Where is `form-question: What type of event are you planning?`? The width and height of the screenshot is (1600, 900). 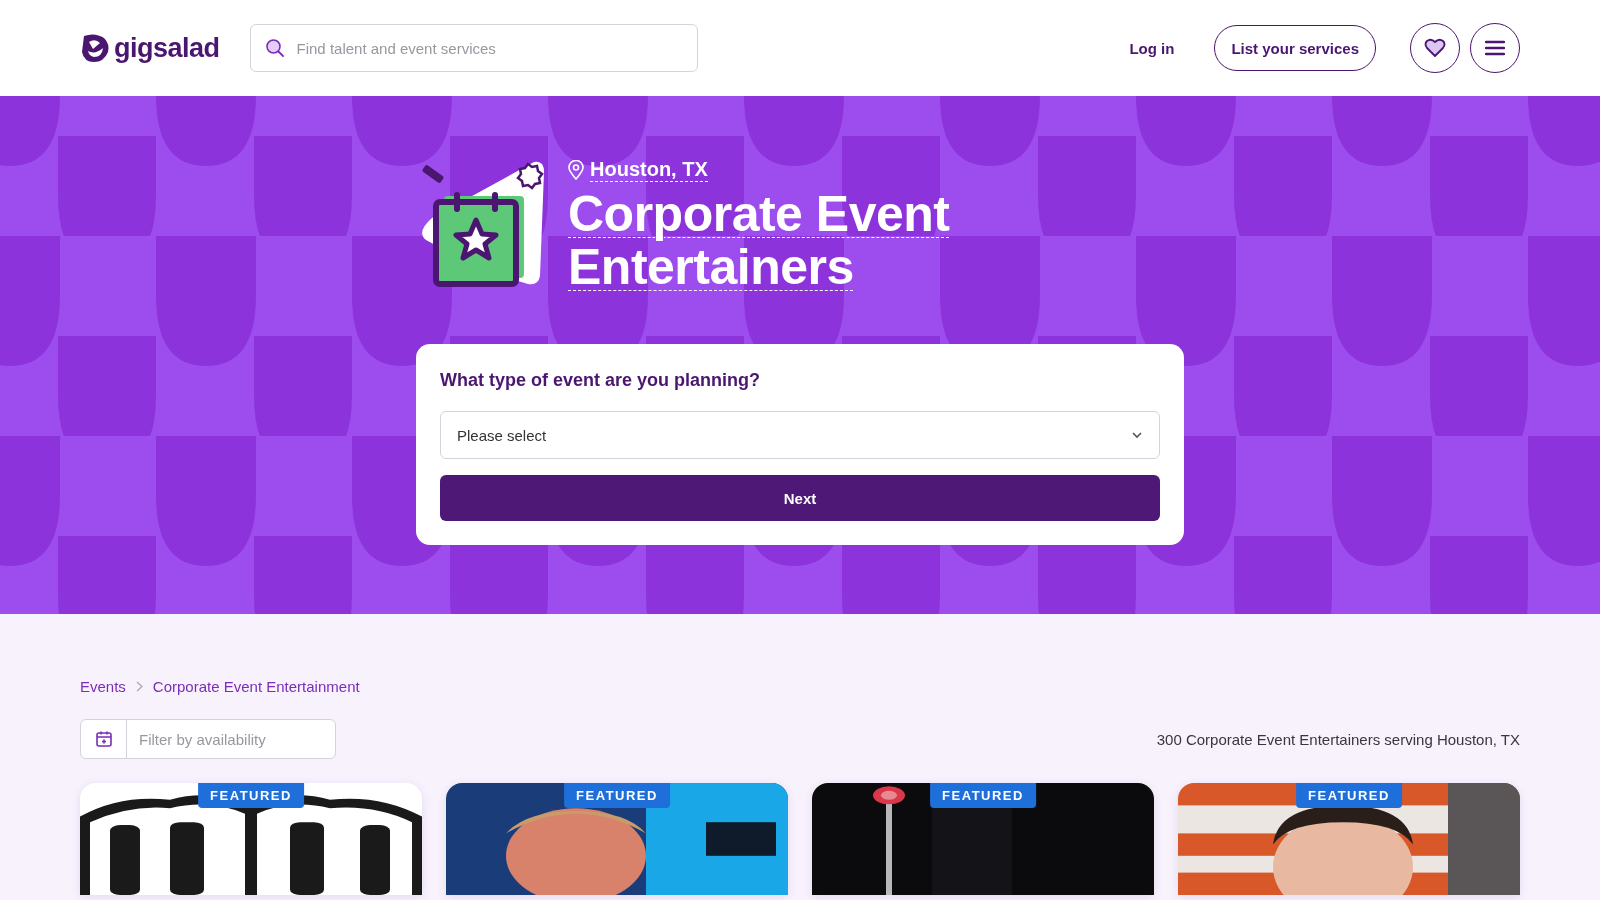 form-question: What type of event are you planning? is located at coordinates (601, 380).